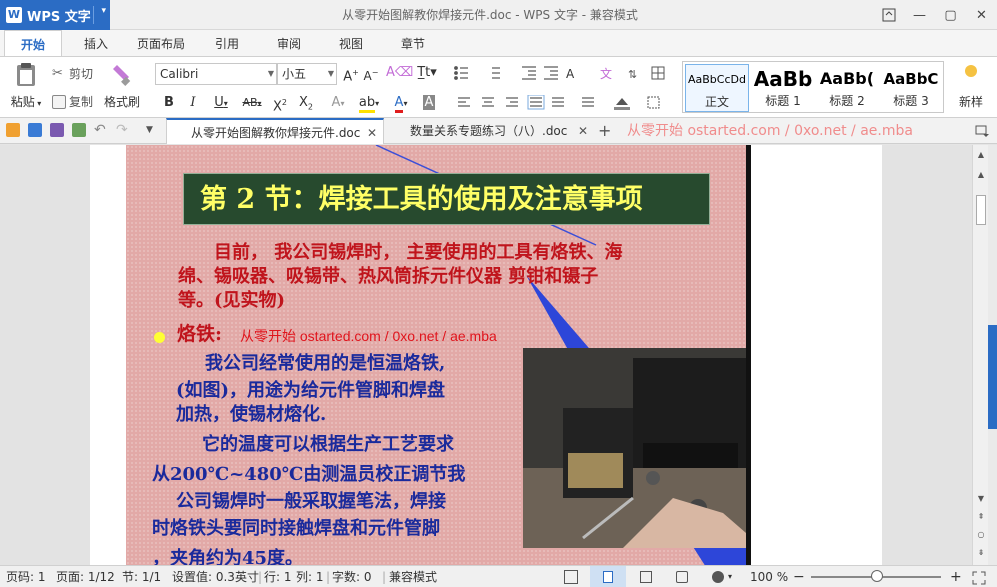 The height and width of the screenshot is (587, 997). Describe the element at coordinates (352, 576) in the screenshot. I see `status-word-count: 字数: 0` at that location.